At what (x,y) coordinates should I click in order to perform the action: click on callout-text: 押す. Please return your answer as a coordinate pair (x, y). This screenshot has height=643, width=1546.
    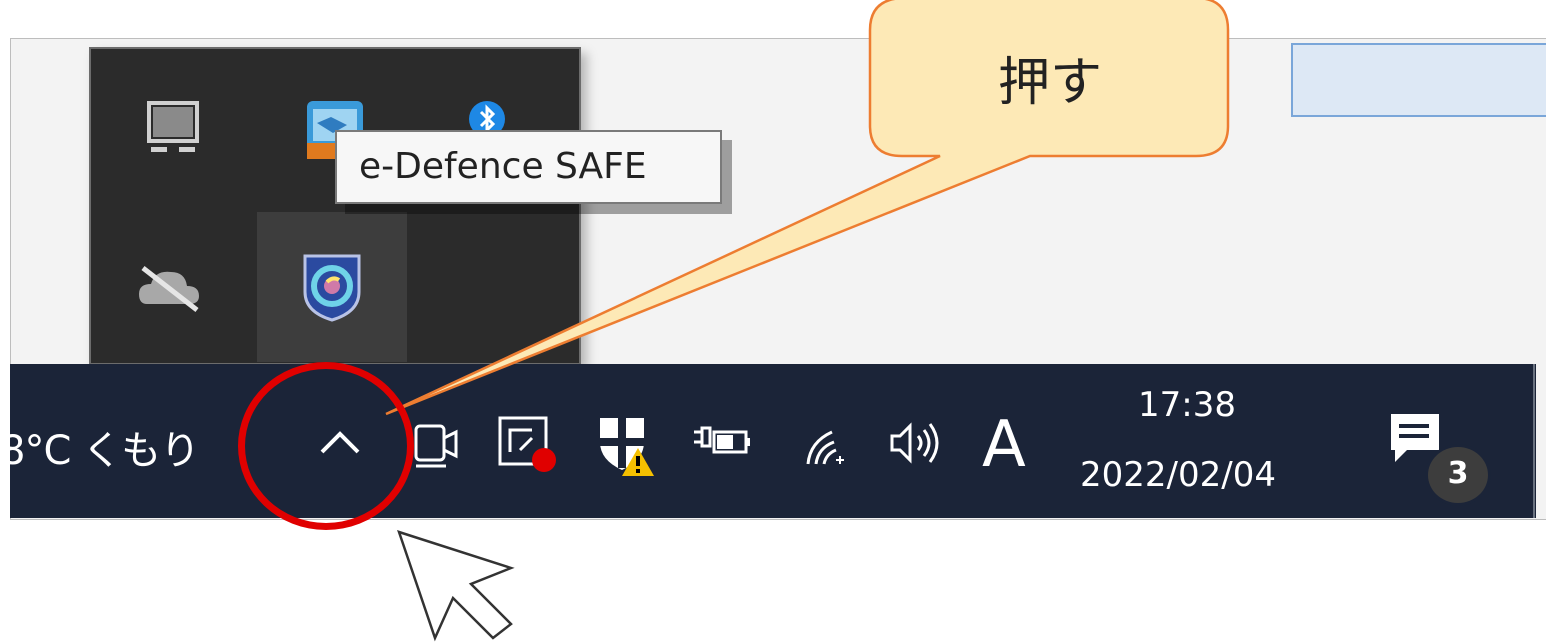
    Looking at the image, I should click on (1049, 83).